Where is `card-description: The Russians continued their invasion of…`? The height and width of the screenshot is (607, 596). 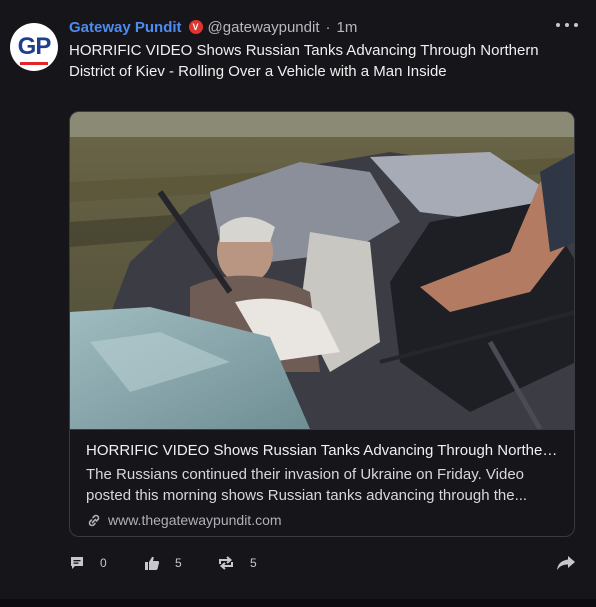 card-description: The Russians continued their invasion of… is located at coordinates (307, 485).